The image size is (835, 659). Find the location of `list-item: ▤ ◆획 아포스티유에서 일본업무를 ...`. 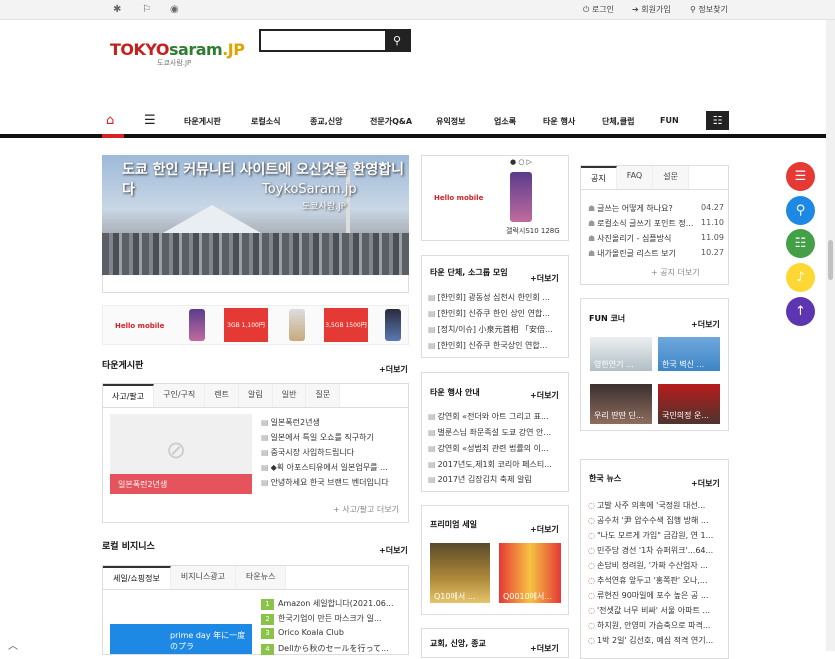

list-item: ▤ ◆획 아포스티유에서 일본업무를 ... is located at coordinates (333, 467).